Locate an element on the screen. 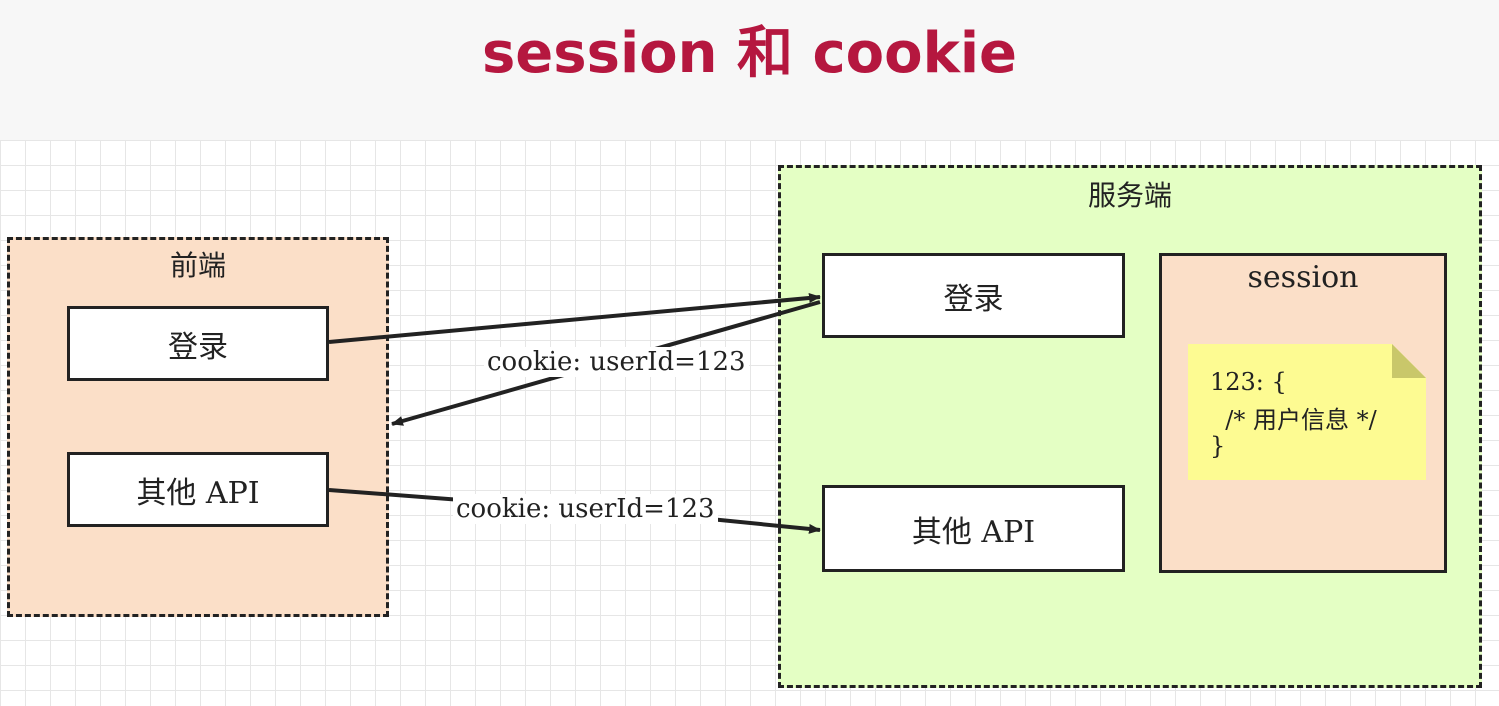 This screenshot has height=706, width=1499. request-cookie-label: cookie: userId=123 is located at coordinates (585, 509).